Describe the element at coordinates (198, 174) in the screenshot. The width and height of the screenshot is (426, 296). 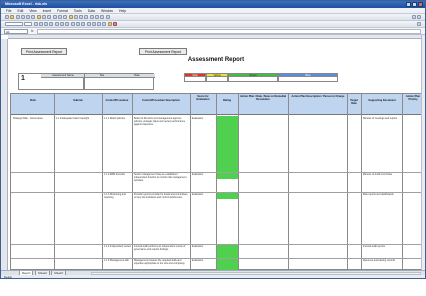
I see `row2-score: Evaluation` at that location.